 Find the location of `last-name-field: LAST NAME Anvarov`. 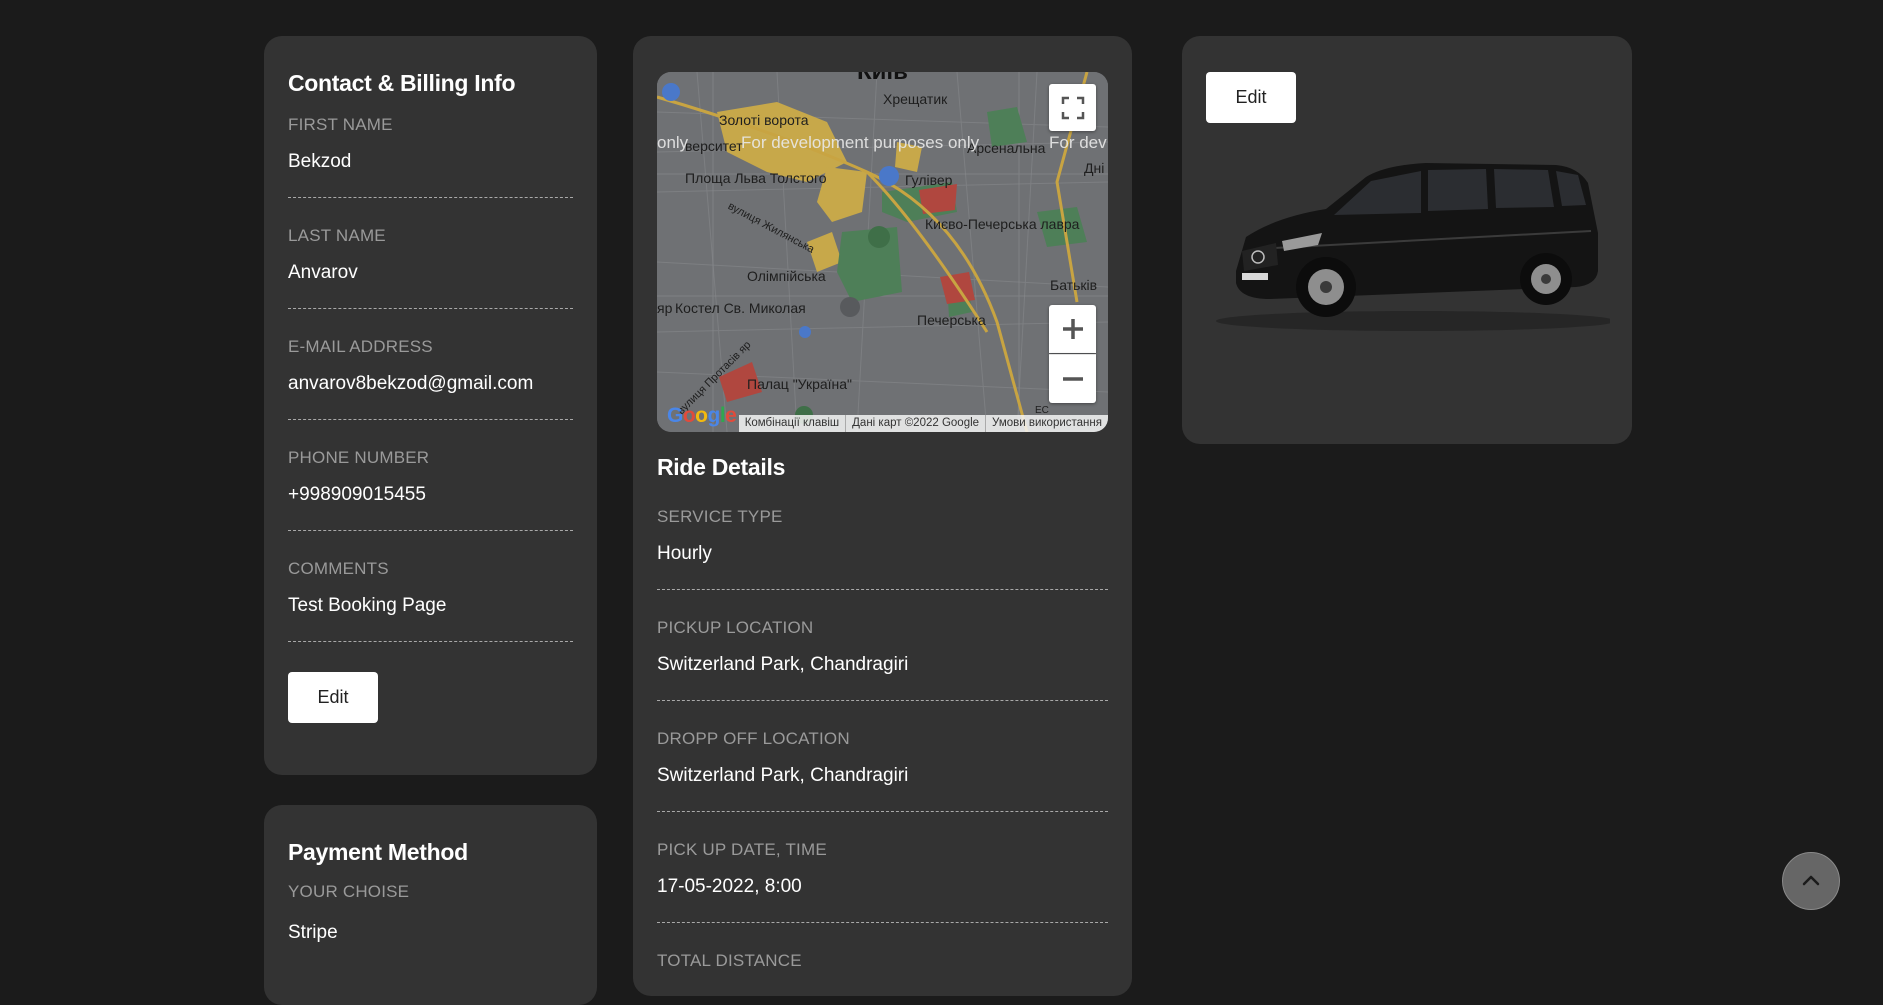

last-name-field: LAST NAME Anvarov is located at coordinates (430, 267).